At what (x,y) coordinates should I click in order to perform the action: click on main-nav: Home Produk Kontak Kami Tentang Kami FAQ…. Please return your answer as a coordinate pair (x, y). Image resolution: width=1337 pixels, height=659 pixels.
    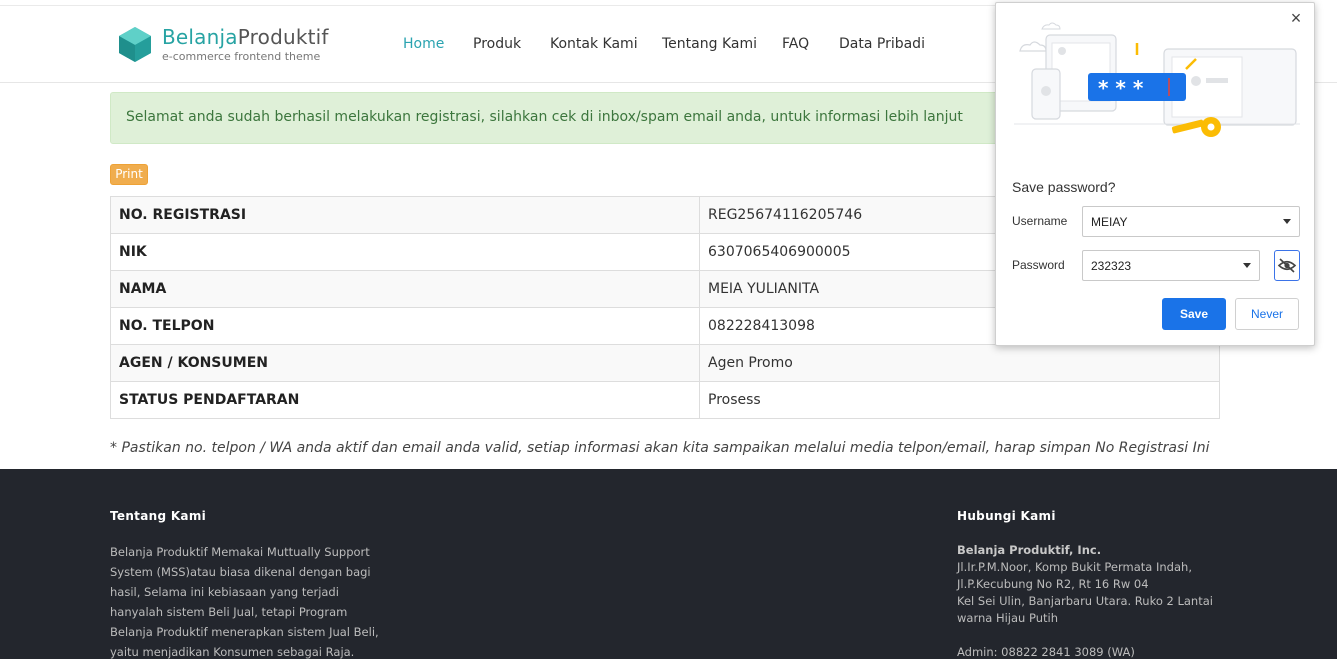
    Looking at the image, I should click on (500, 46).